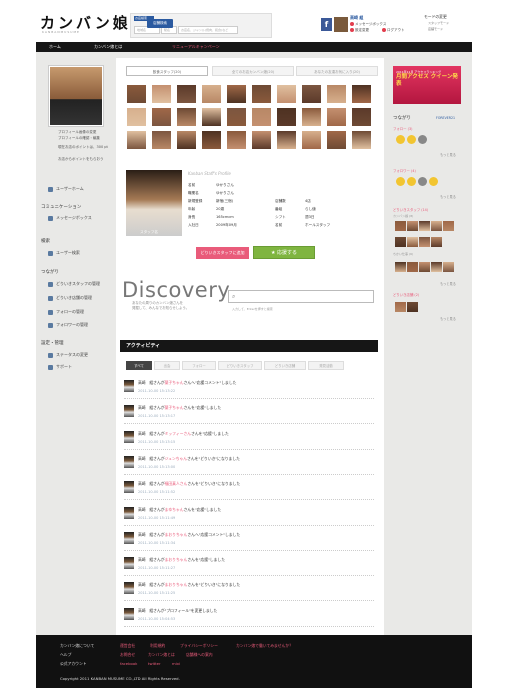  I want to click on profile-photo, so click(76, 96).